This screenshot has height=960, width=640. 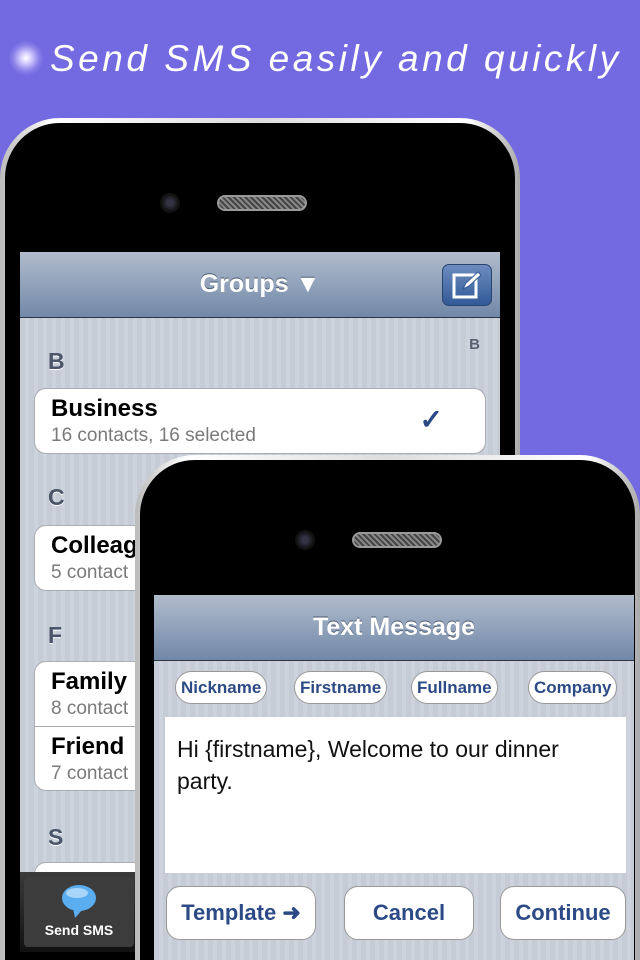 I want to click on tab-send-sms: Send SMS, so click(x=79, y=912).